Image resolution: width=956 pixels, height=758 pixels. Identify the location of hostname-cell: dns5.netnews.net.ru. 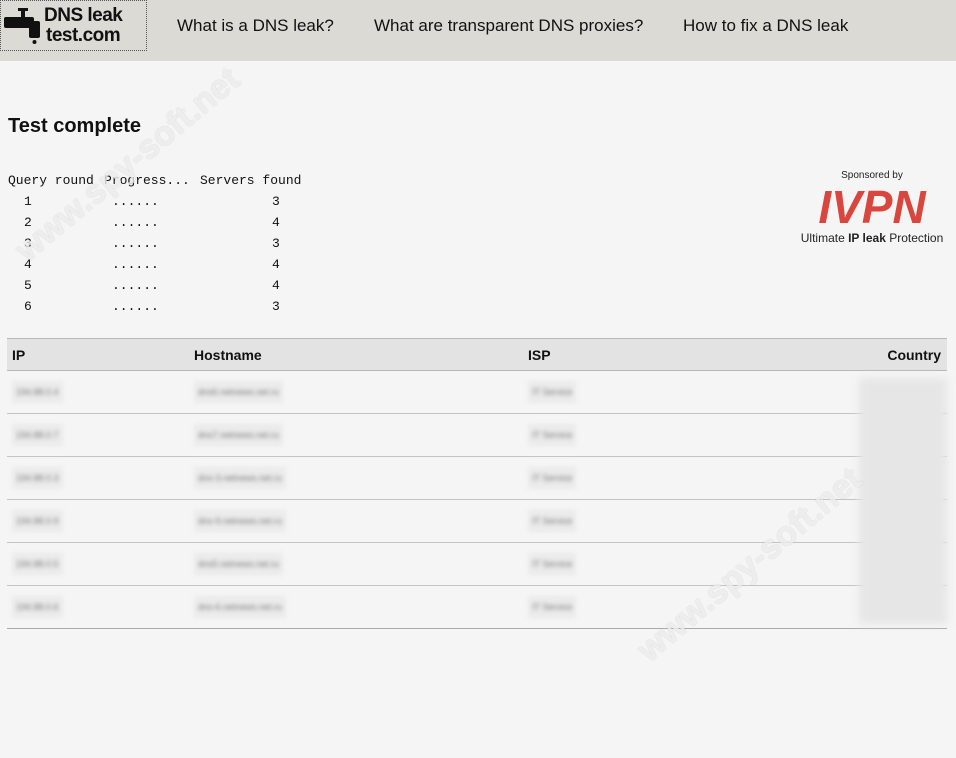
(239, 564).